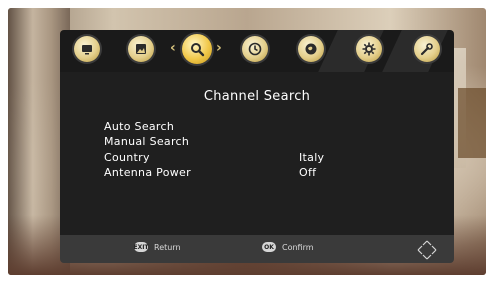 The width and height of the screenshot is (493, 282). I want to click on confirm-hint: OK Confirm, so click(288, 247).